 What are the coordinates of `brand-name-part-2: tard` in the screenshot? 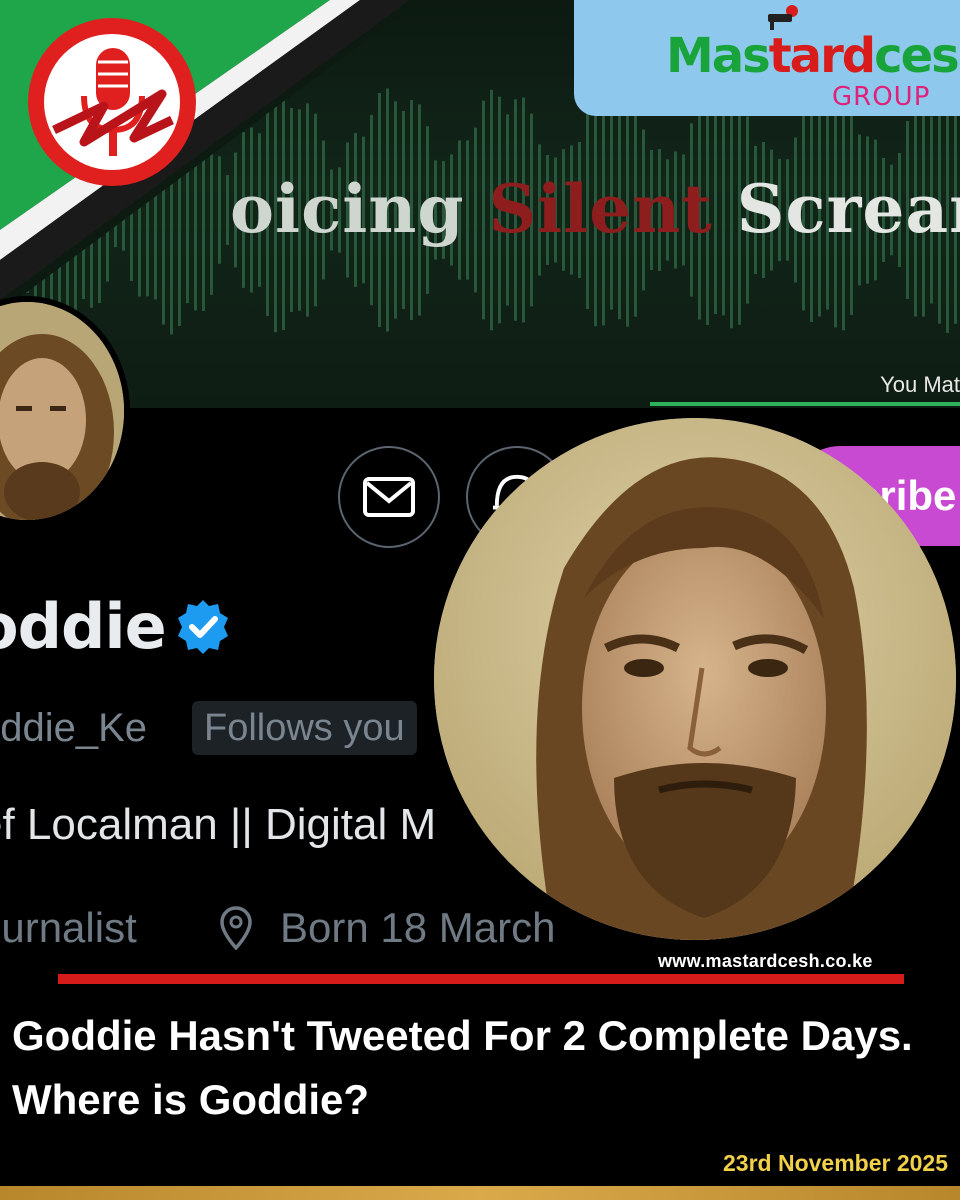 It's located at (822, 56).